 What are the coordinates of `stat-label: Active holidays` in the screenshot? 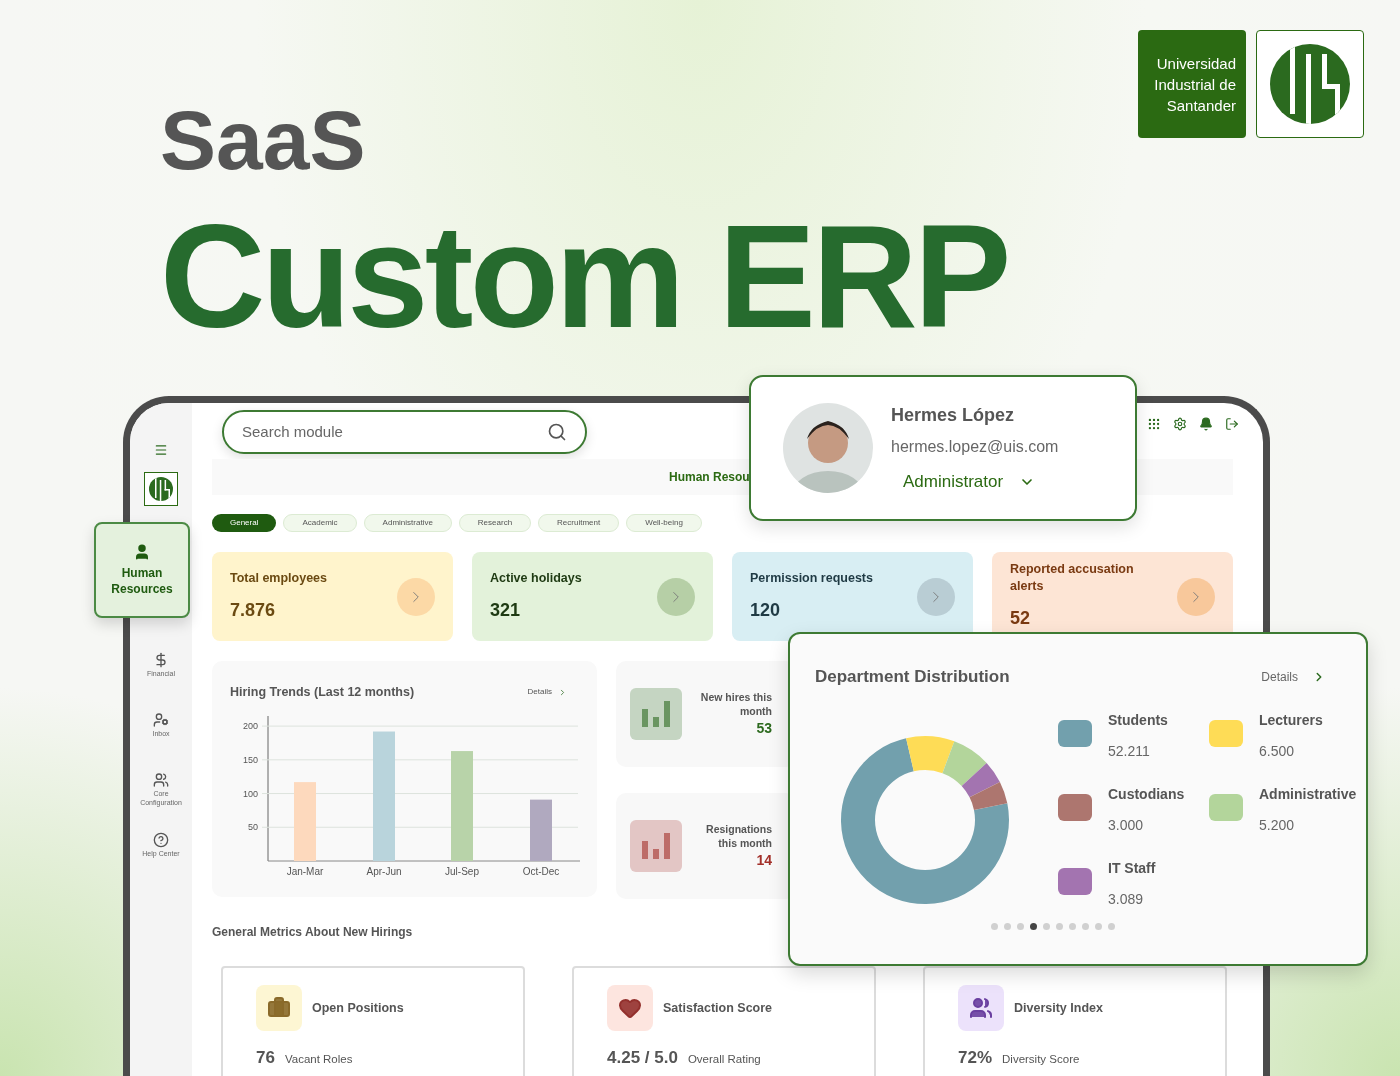 It's located at (536, 578).